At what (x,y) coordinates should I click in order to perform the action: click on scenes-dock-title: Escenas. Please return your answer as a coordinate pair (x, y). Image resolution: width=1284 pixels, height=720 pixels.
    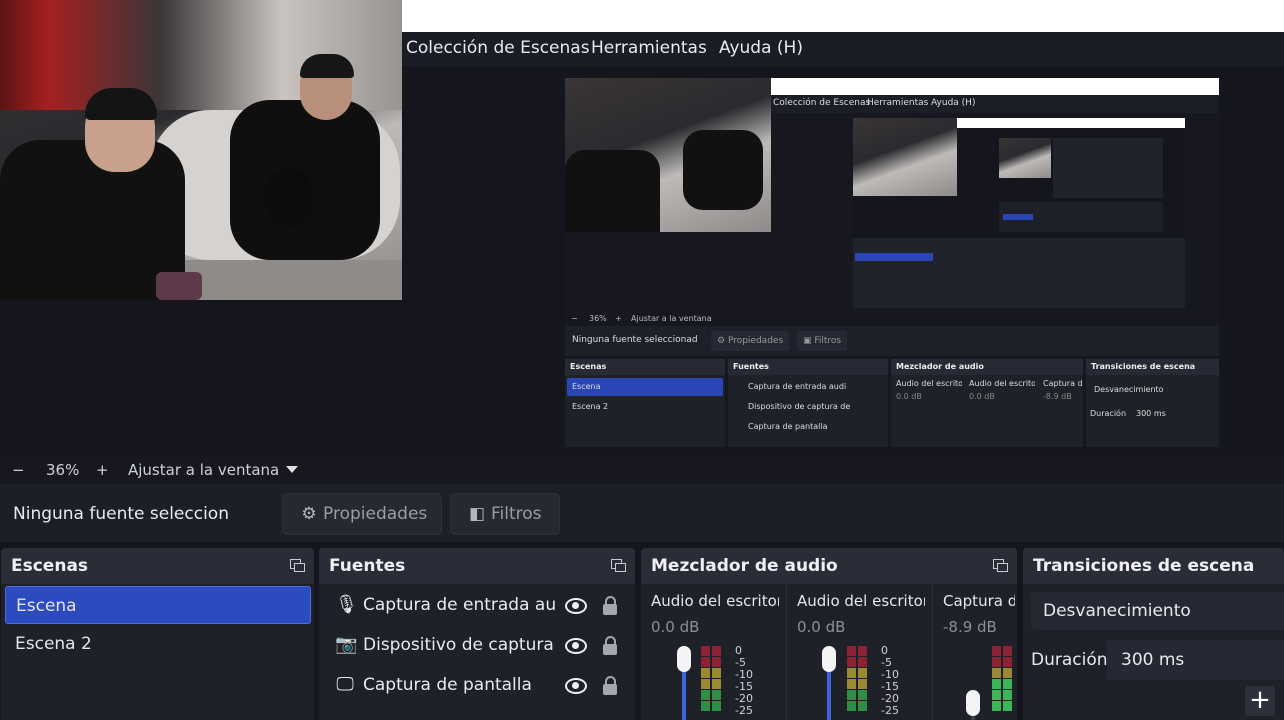
    Looking at the image, I should click on (50, 566).